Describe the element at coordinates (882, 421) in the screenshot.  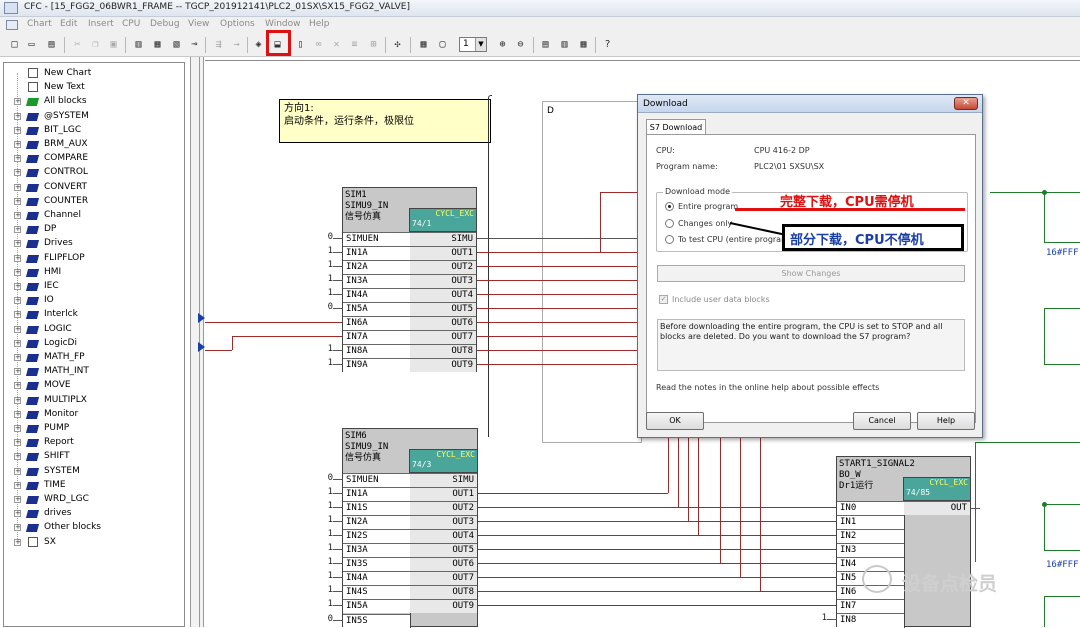
I see `cancel-button: Cancel` at that location.